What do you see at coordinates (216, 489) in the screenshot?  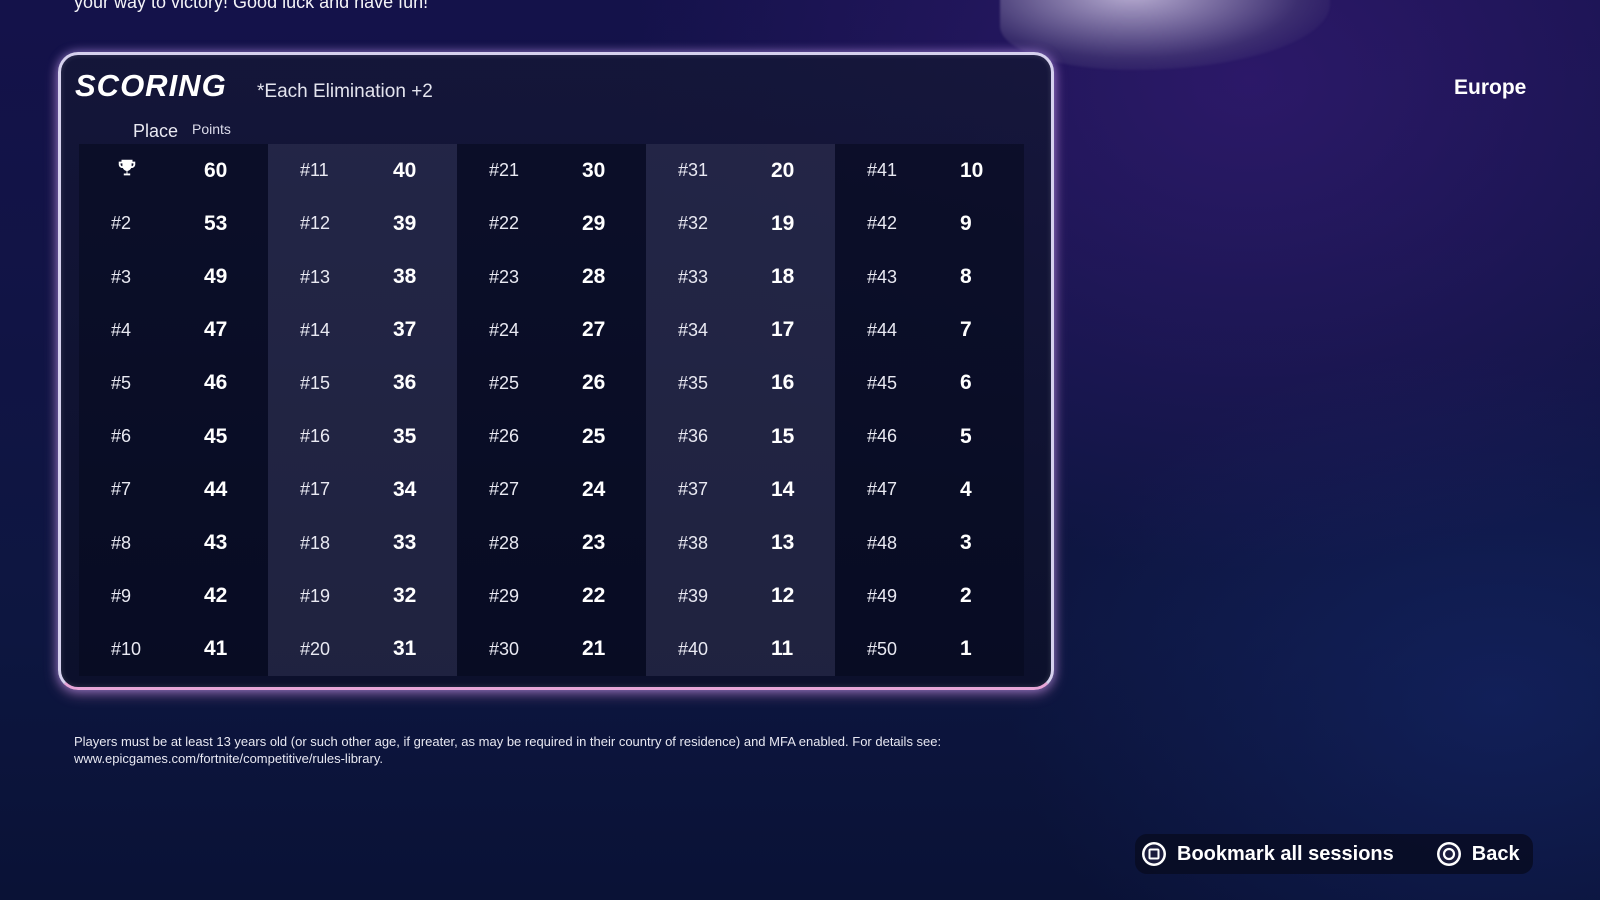 I see `points-value: 44` at bounding box center [216, 489].